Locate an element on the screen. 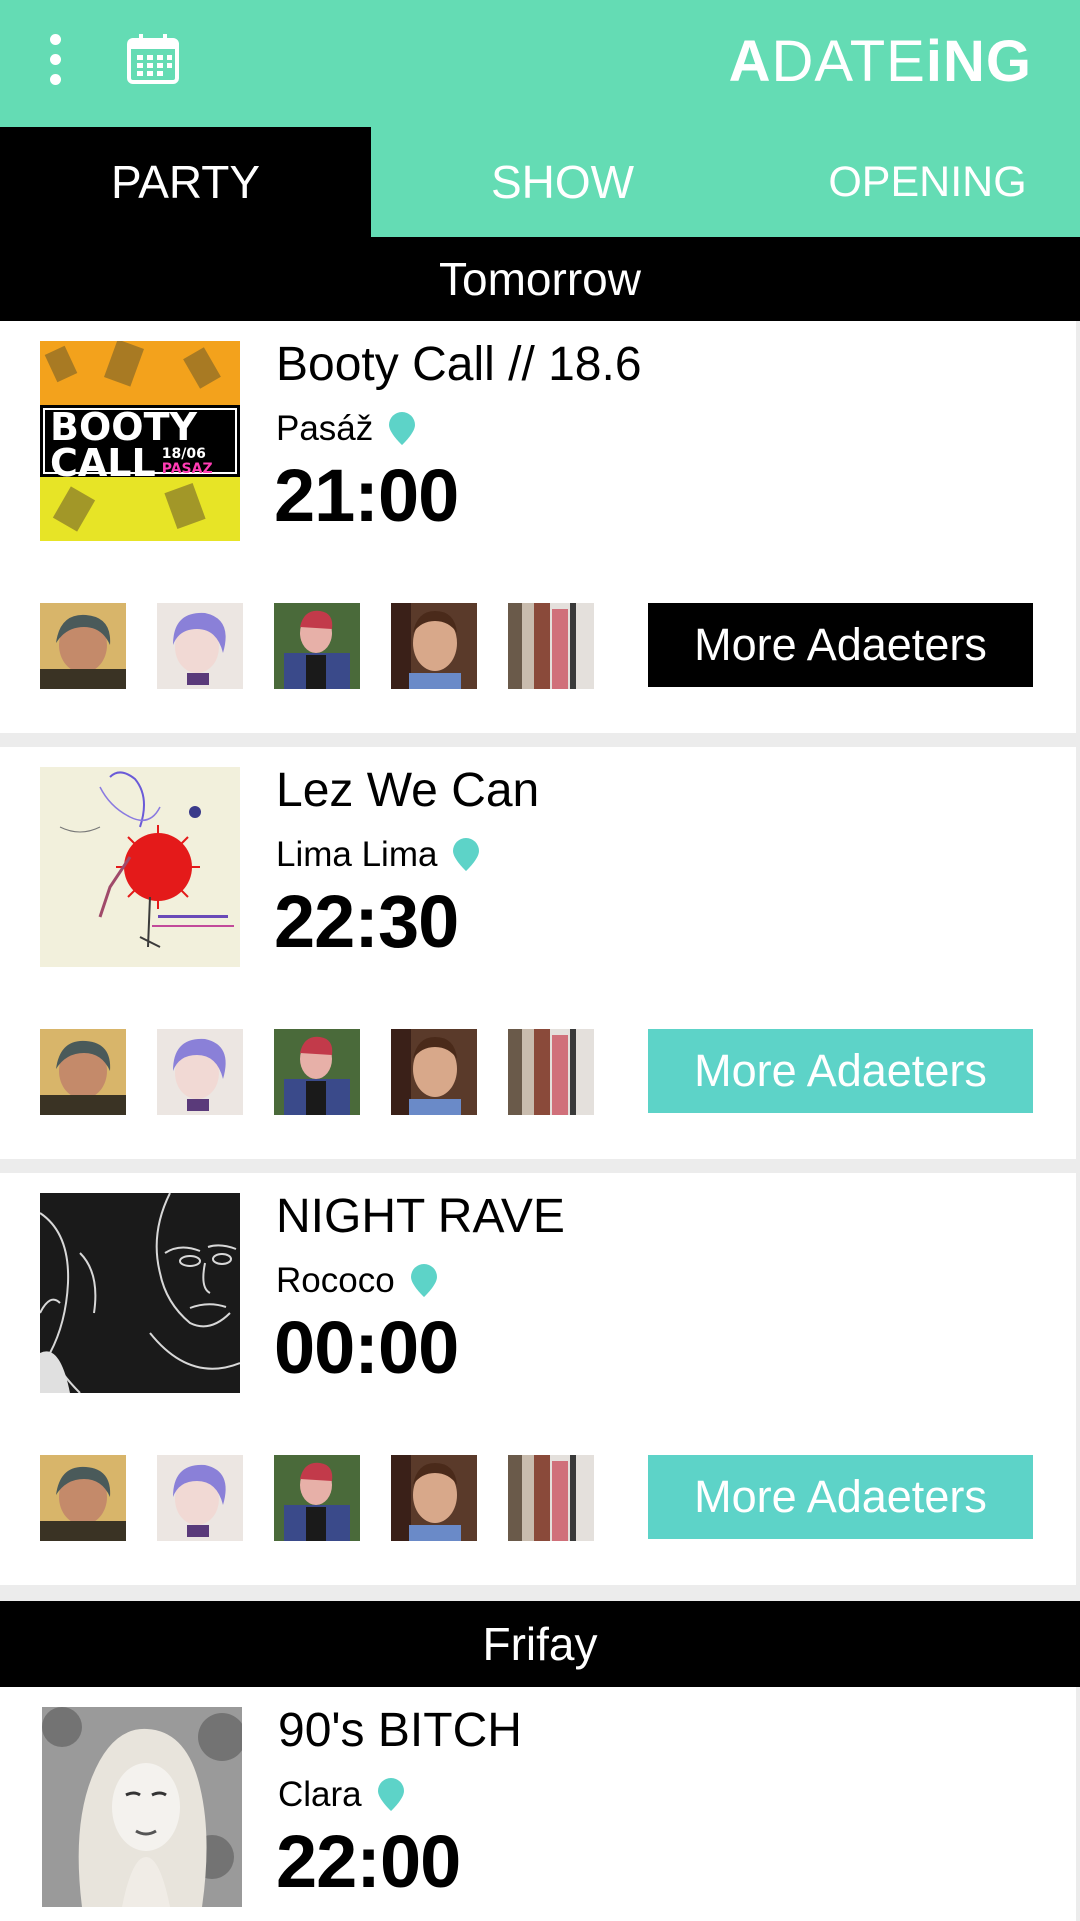 The width and height of the screenshot is (1080, 1921). calendar-icon is located at coordinates (153, 59).